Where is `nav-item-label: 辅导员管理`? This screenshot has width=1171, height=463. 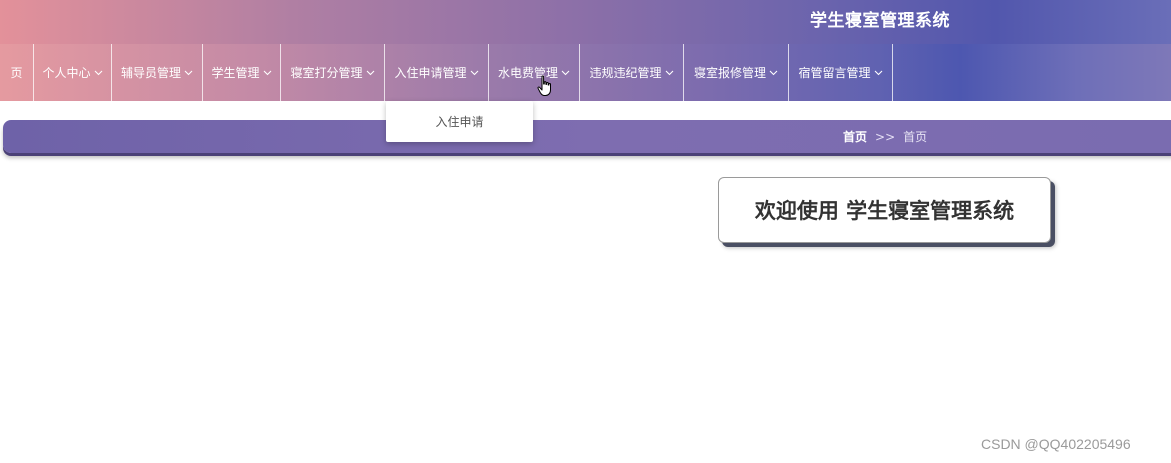
nav-item-label: 辅导员管理 is located at coordinates (150, 73).